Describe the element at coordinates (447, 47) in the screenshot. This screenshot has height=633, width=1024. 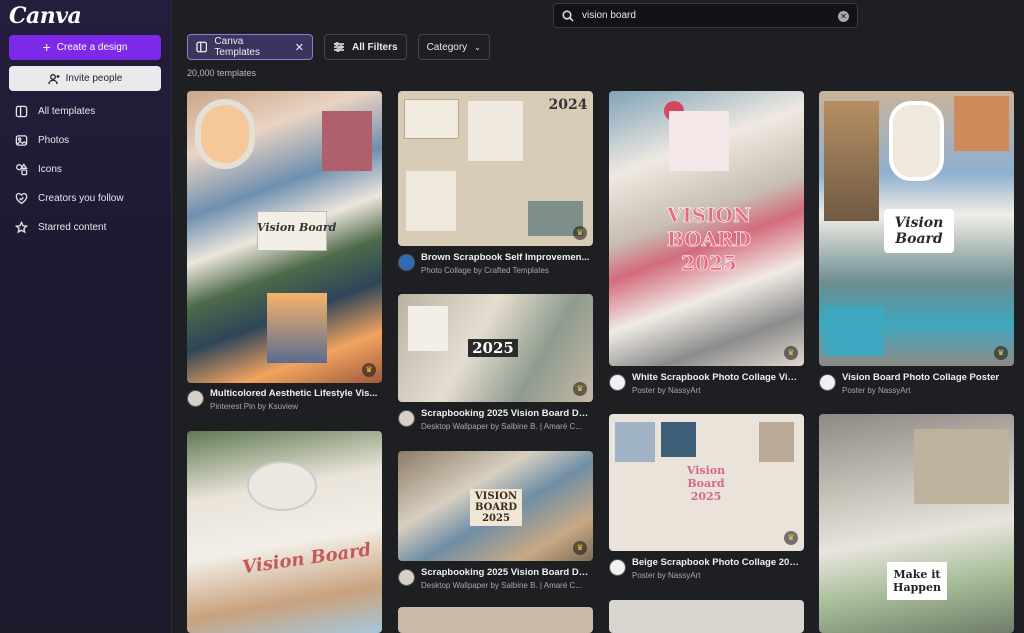
I see `category-label: Category` at that location.